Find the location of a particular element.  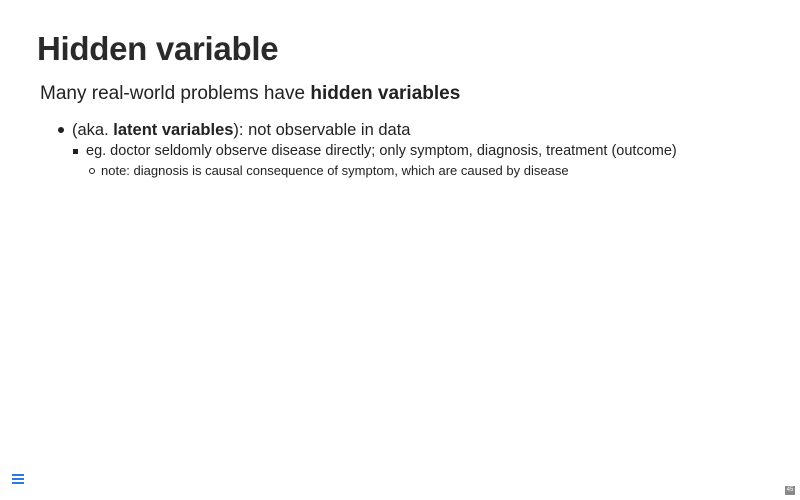

circle-bullet-icon is located at coordinates (92, 171).